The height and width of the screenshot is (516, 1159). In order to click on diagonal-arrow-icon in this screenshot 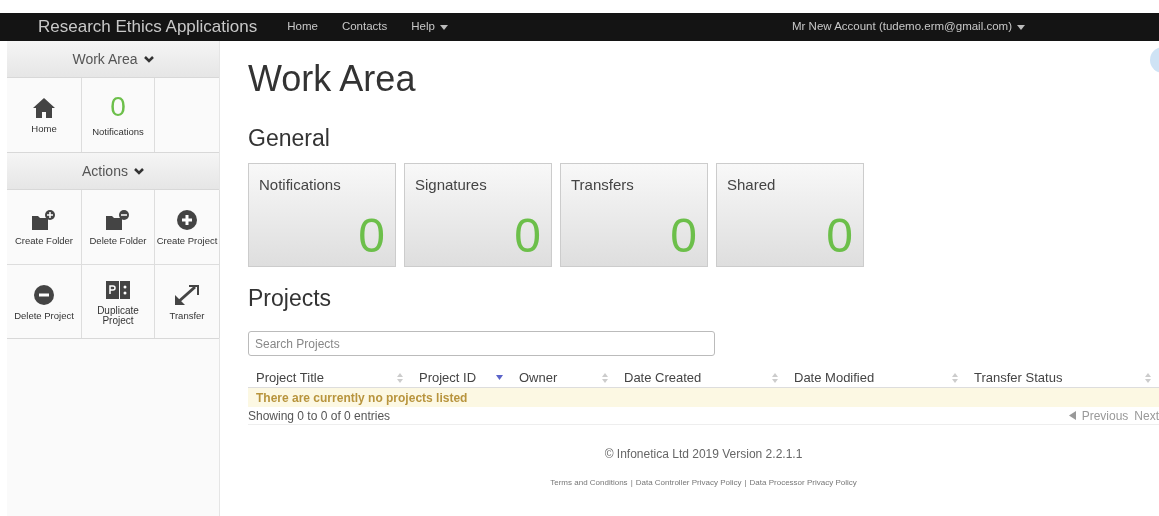, I will do `click(187, 293)`.